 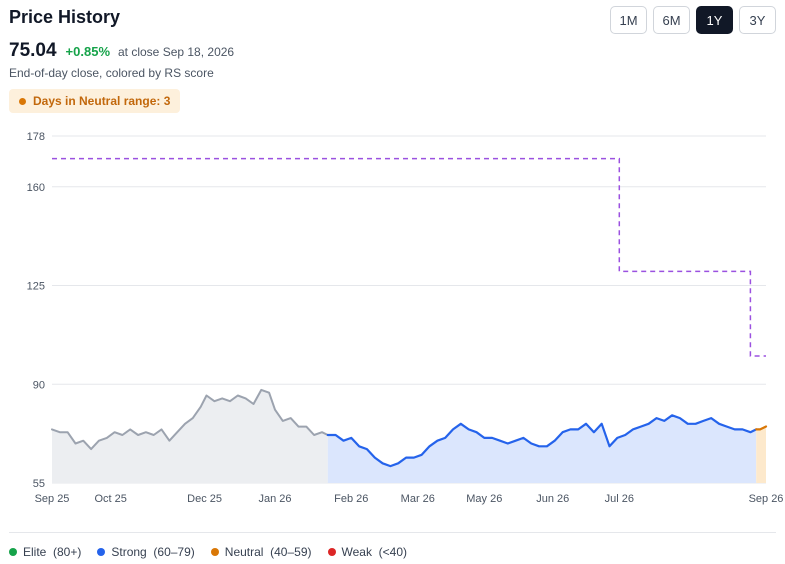 What do you see at coordinates (757, 20) in the screenshot?
I see `range-3y-button: 3Y` at bounding box center [757, 20].